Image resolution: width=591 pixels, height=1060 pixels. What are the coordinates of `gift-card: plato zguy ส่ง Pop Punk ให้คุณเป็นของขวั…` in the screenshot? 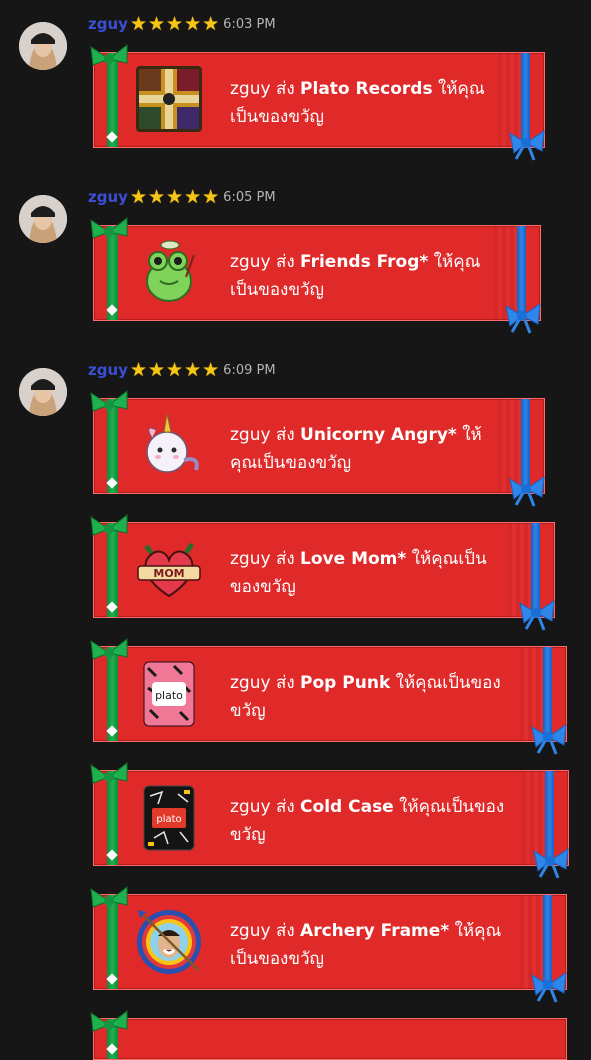 It's located at (328, 696).